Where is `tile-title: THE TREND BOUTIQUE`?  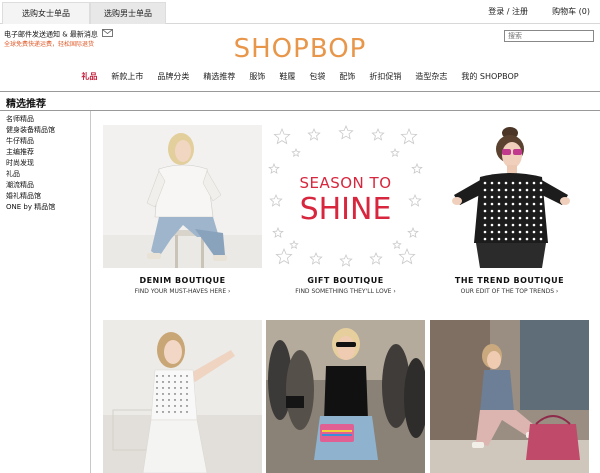
tile-title: THE TREND BOUTIQUE is located at coordinates (509, 280).